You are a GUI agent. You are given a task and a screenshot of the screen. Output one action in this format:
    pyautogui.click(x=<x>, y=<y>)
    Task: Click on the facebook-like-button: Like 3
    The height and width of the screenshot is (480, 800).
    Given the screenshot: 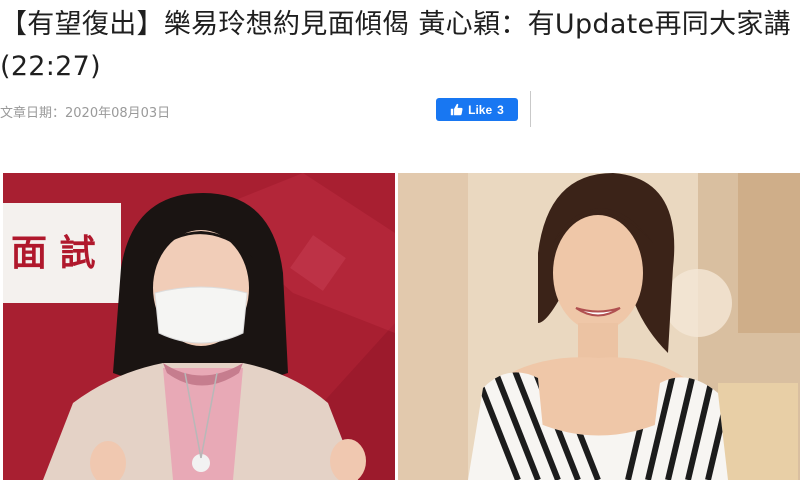 What is the action you would take?
    pyautogui.click(x=477, y=109)
    